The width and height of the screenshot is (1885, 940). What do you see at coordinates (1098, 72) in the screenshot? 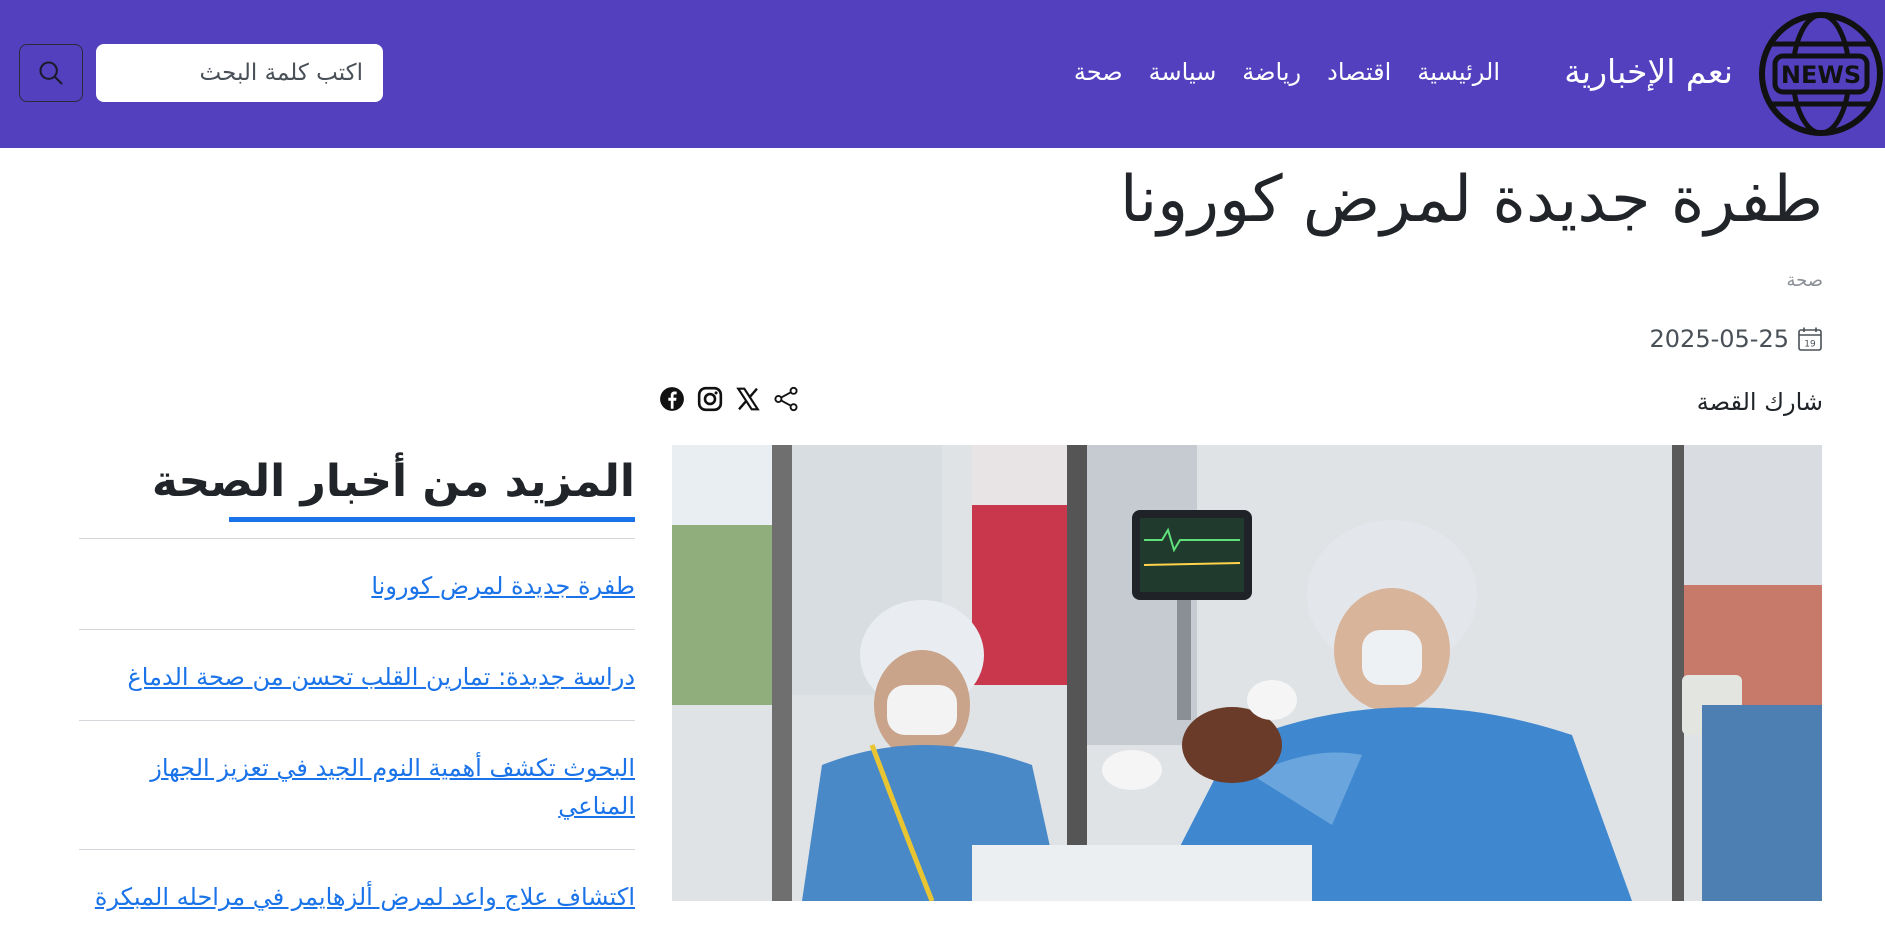
I see `nav-item-health: صحة` at bounding box center [1098, 72].